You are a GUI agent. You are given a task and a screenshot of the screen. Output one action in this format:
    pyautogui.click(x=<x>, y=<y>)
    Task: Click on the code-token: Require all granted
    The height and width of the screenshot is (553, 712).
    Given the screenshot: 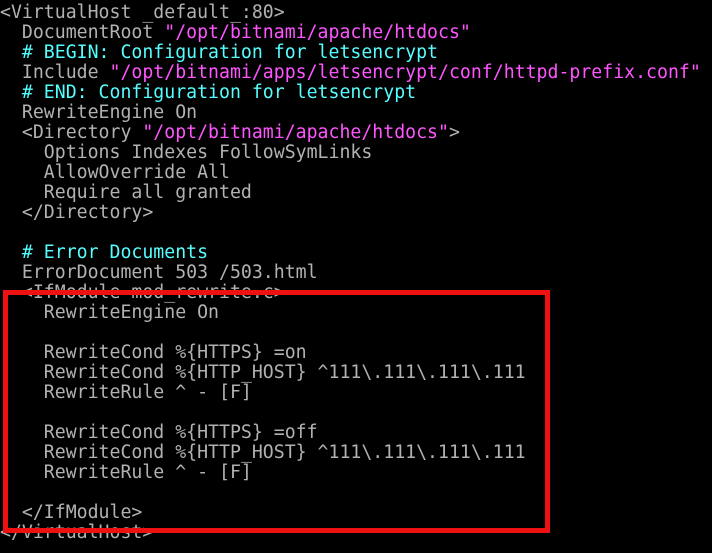 What is the action you would take?
    pyautogui.click(x=126, y=192)
    